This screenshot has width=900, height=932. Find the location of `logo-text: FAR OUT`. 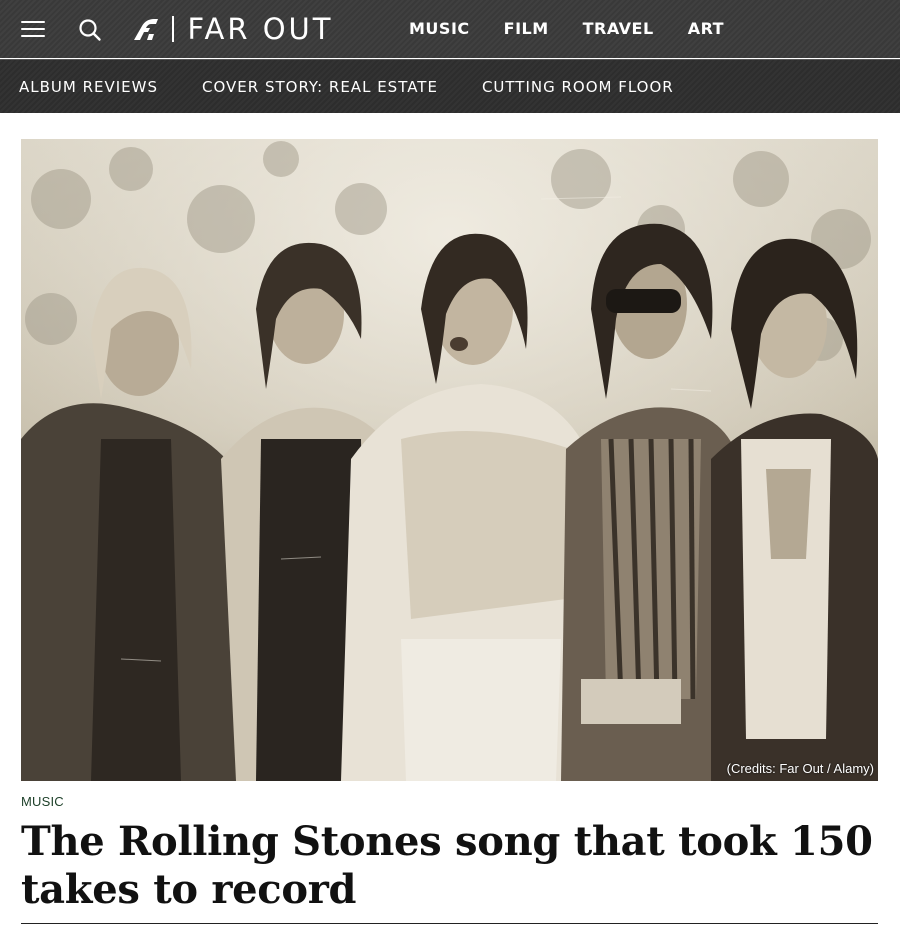

logo-text: FAR OUT is located at coordinates (260, 29).